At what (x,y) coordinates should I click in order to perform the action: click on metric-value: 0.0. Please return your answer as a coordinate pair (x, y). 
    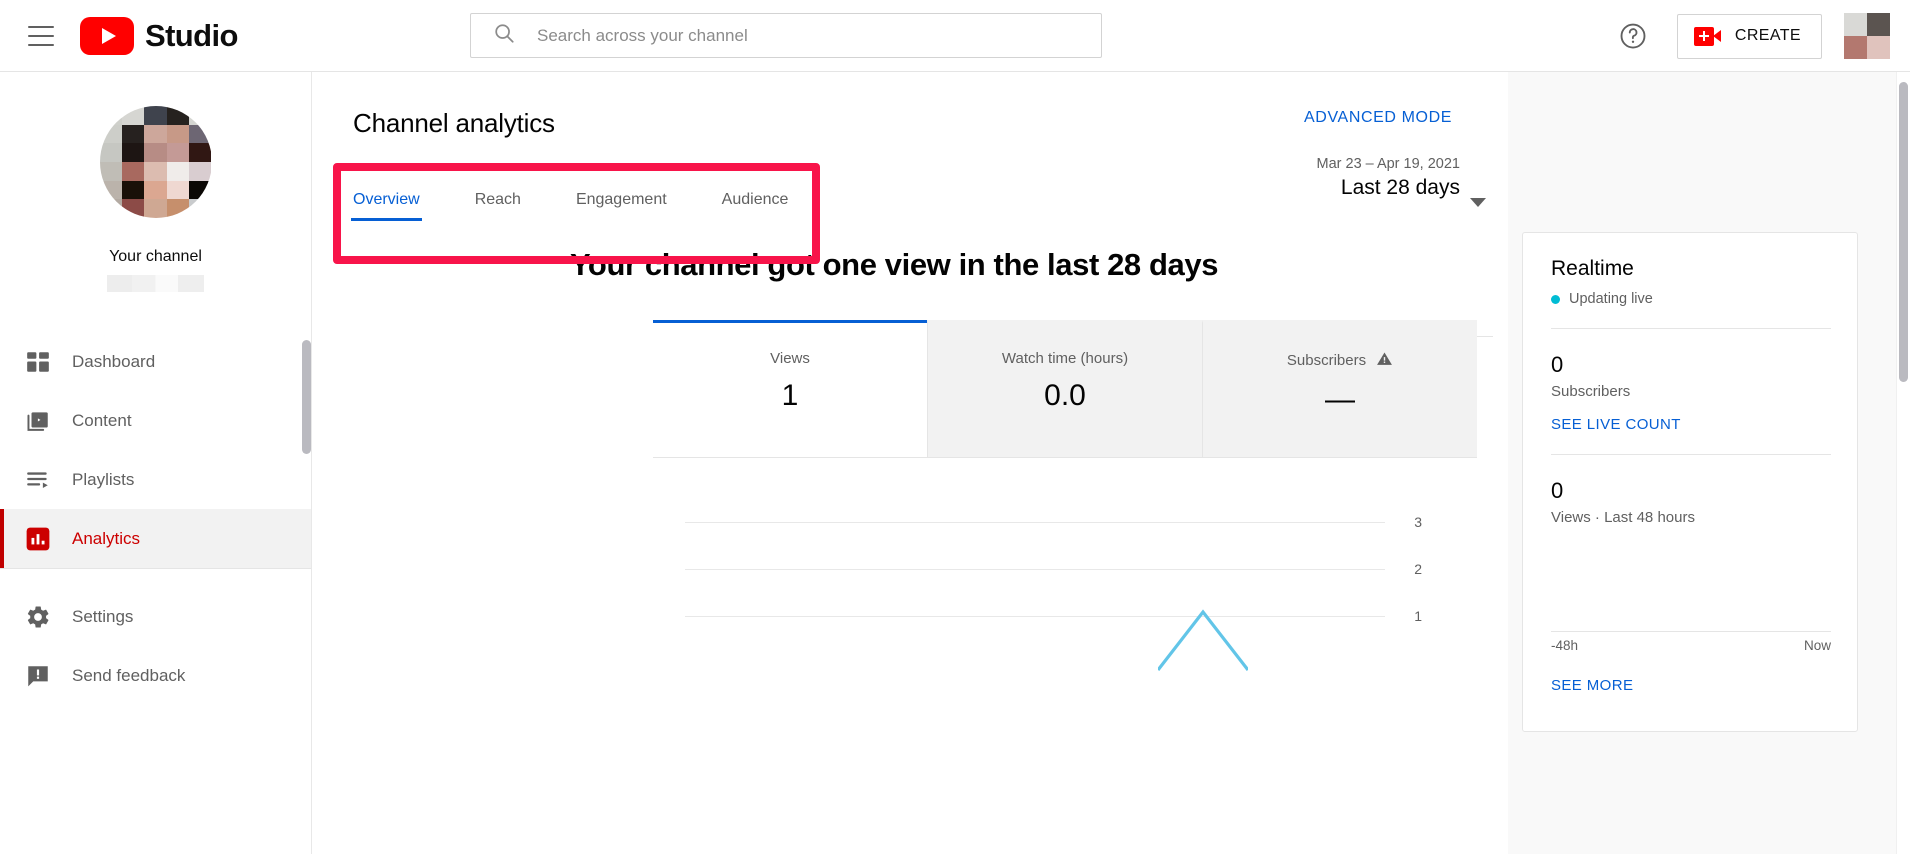
    Looking at the image, I should click on (1065, 395).